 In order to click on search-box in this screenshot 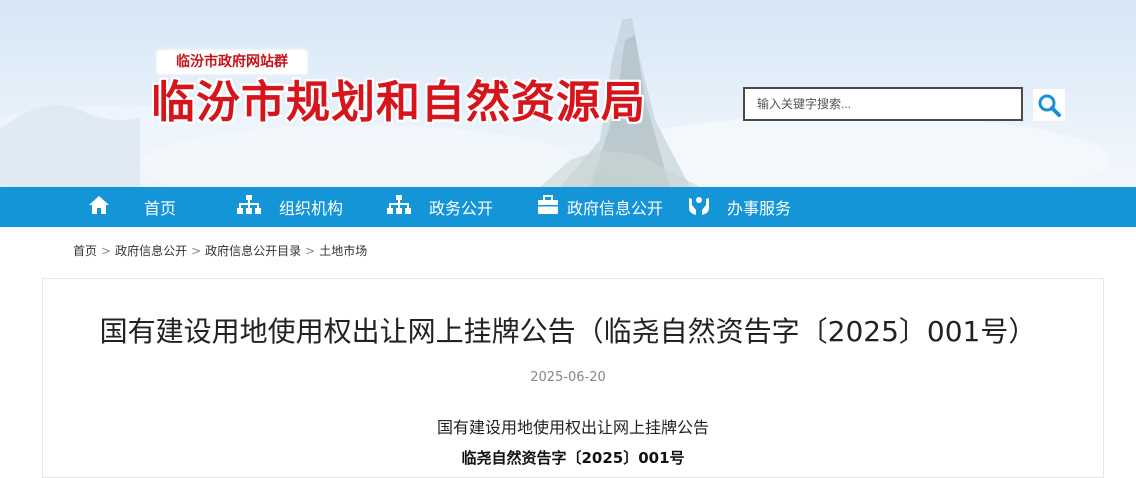, I will do `click(883, 104)`.